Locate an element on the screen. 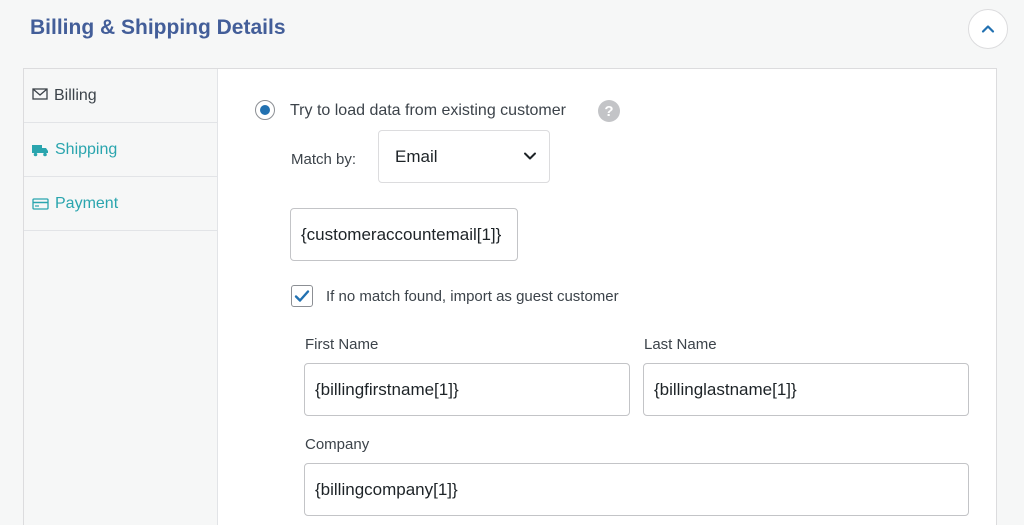  email-match-input: {customeraccountemail[1]} is located at coordinates (404, 234).